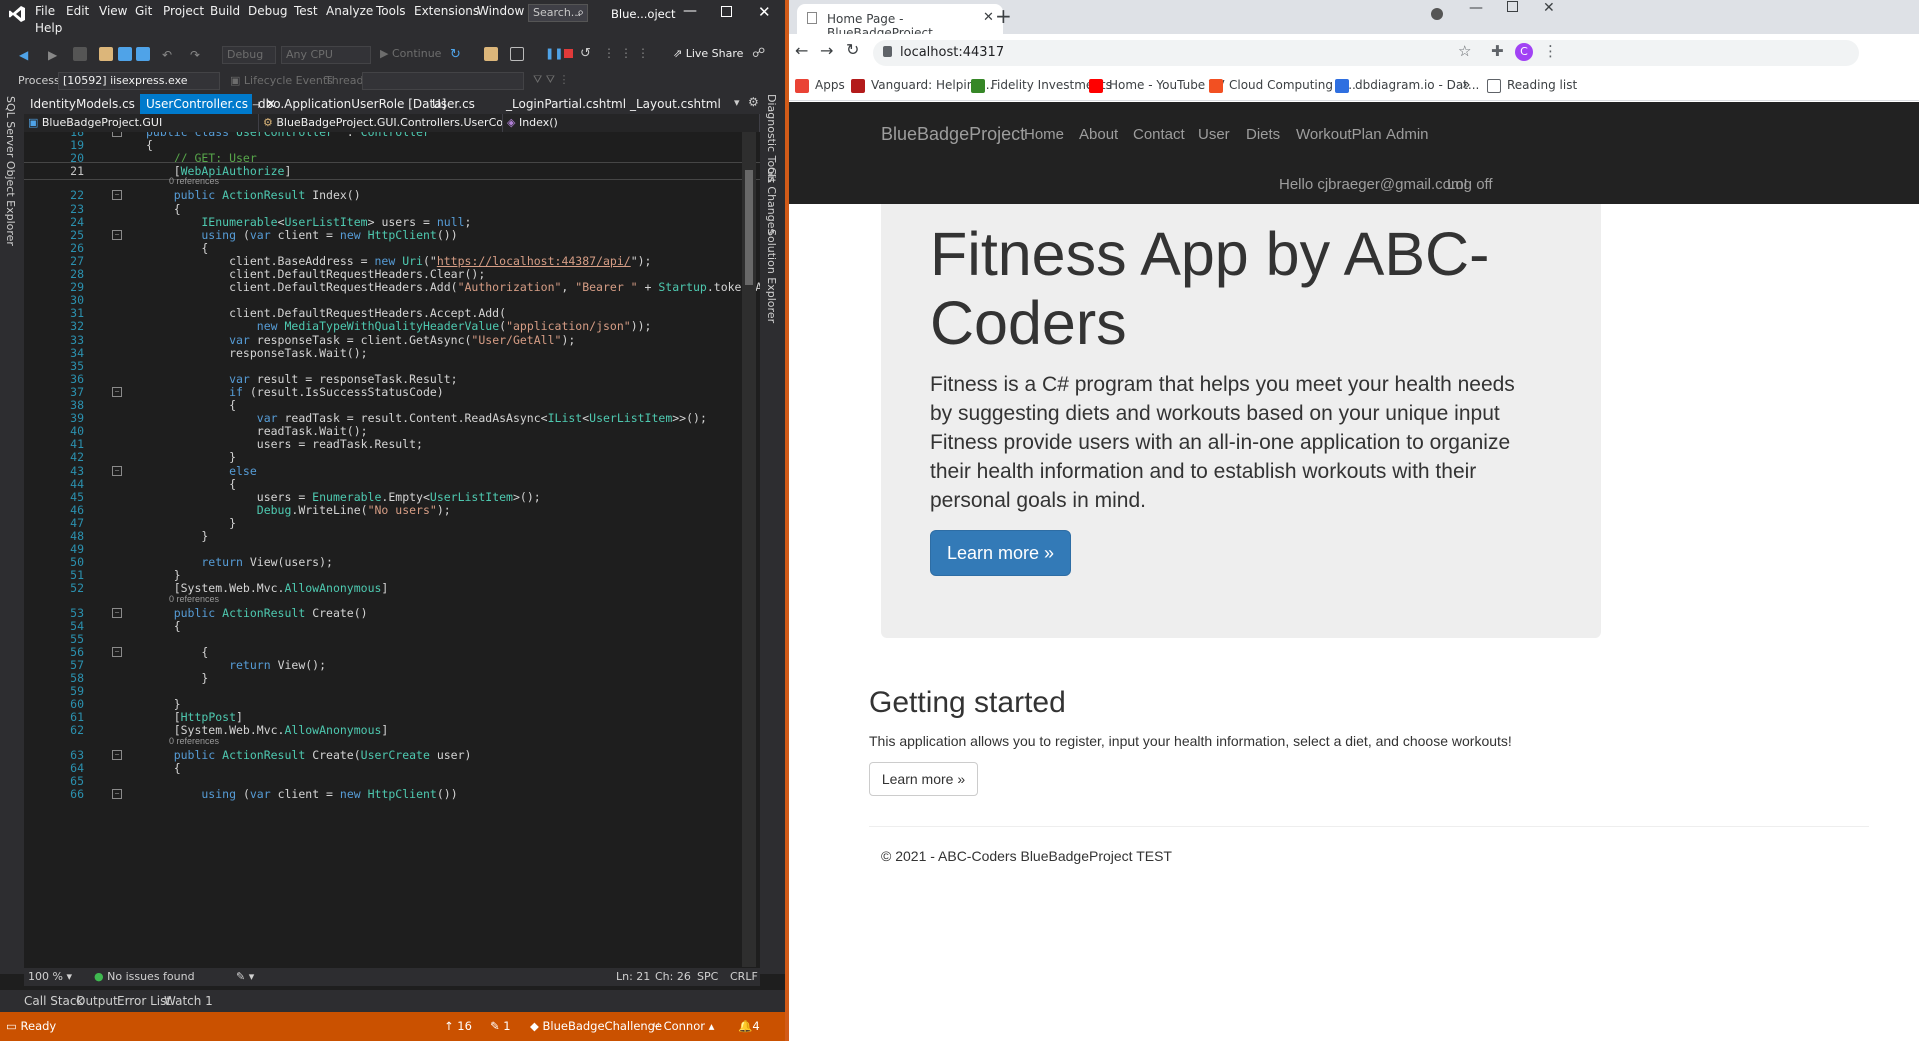  Describe the element at coordinates (771, 200) in the screenshot. I see `git-changes-tab: Git Changes` at that location.